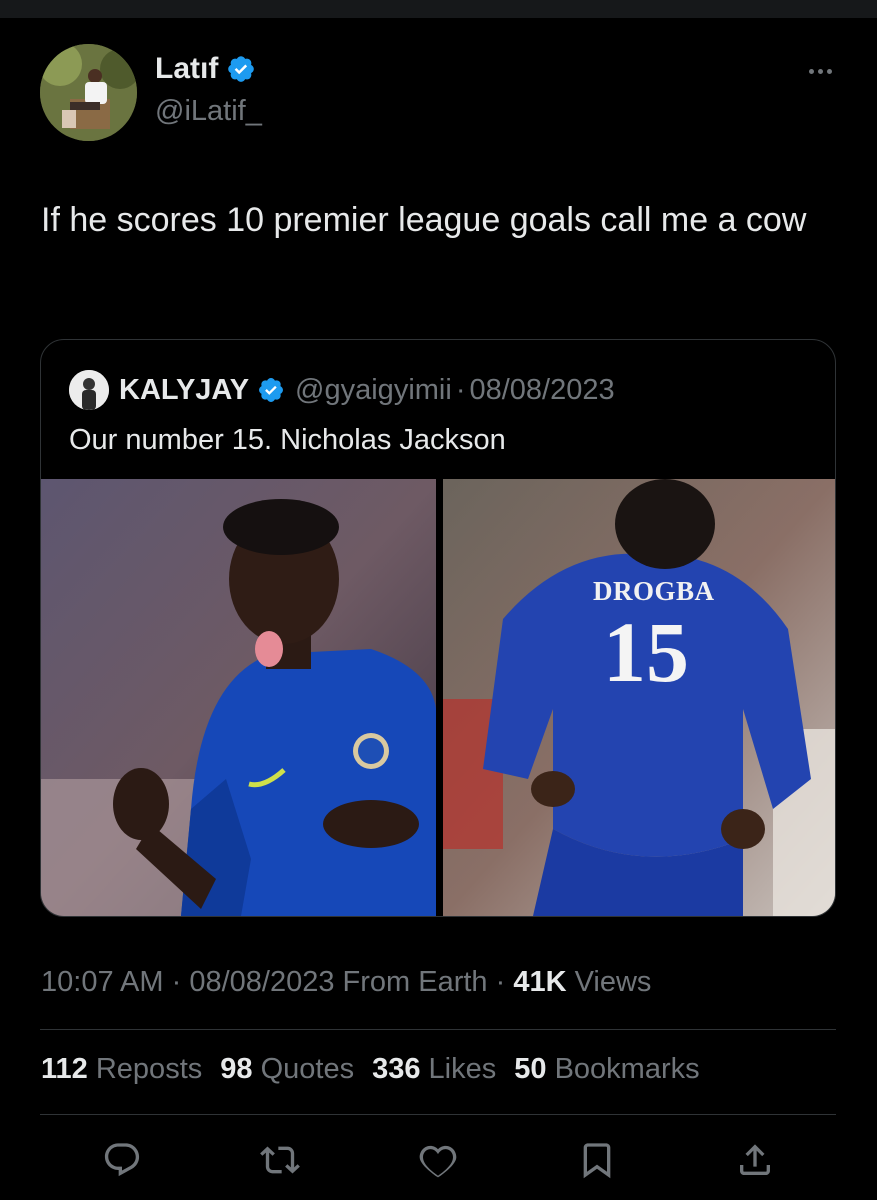  I want to click on views-label: Views, so click(609, 982).